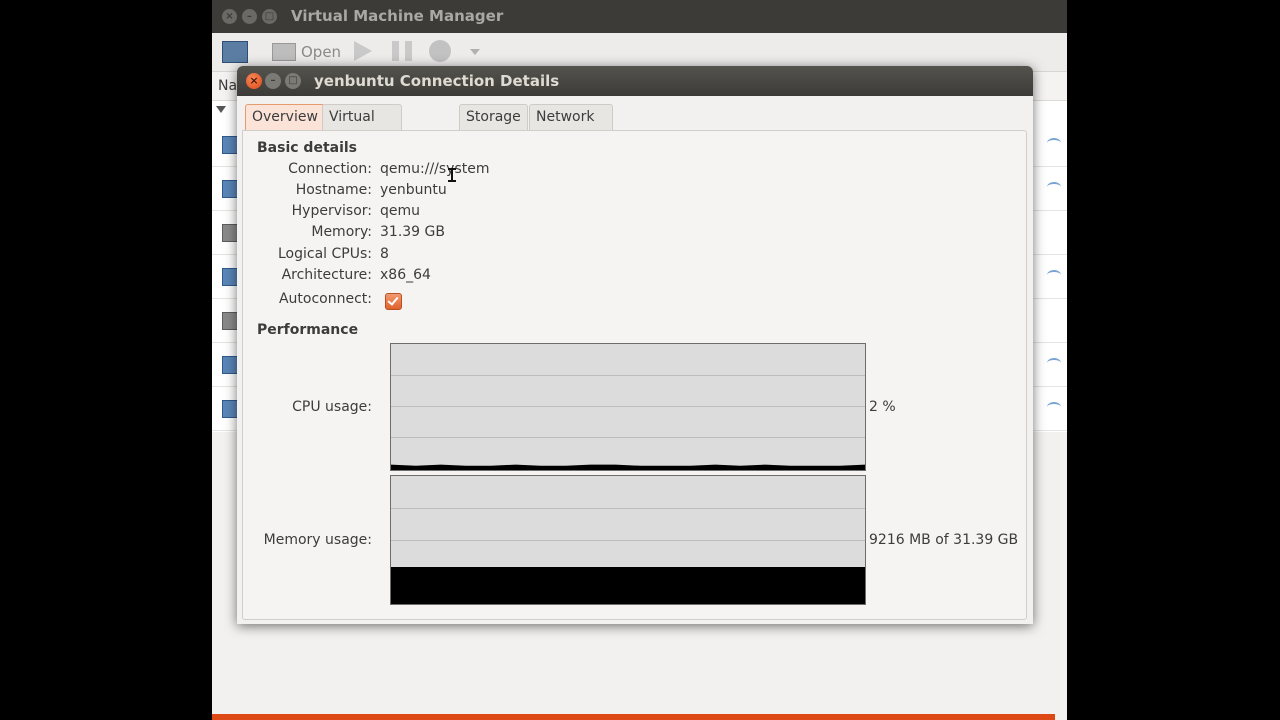 This screenshot has width=1280, height=720. What do you see at coordinates (325, 254) in the screenshot?
I see `logical-cpus-label: Logical CPUs:` at bounding box center [325, 254].